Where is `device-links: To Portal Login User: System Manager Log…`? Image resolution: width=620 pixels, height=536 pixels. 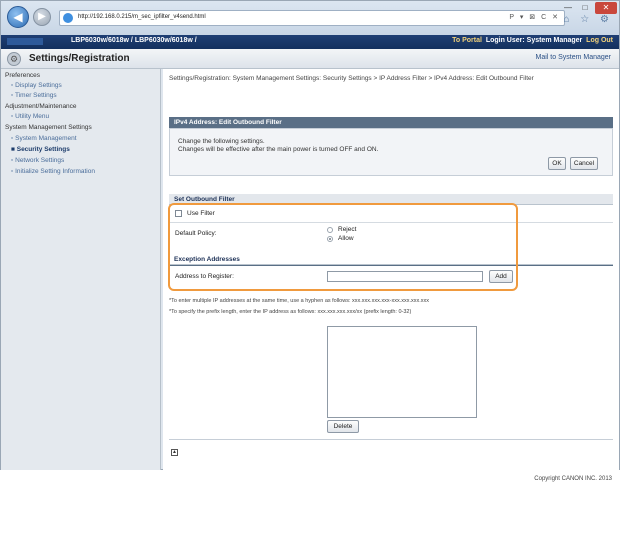 device-links: To Portal Login User: System Manager Log… is located at coordinates (532, 40).